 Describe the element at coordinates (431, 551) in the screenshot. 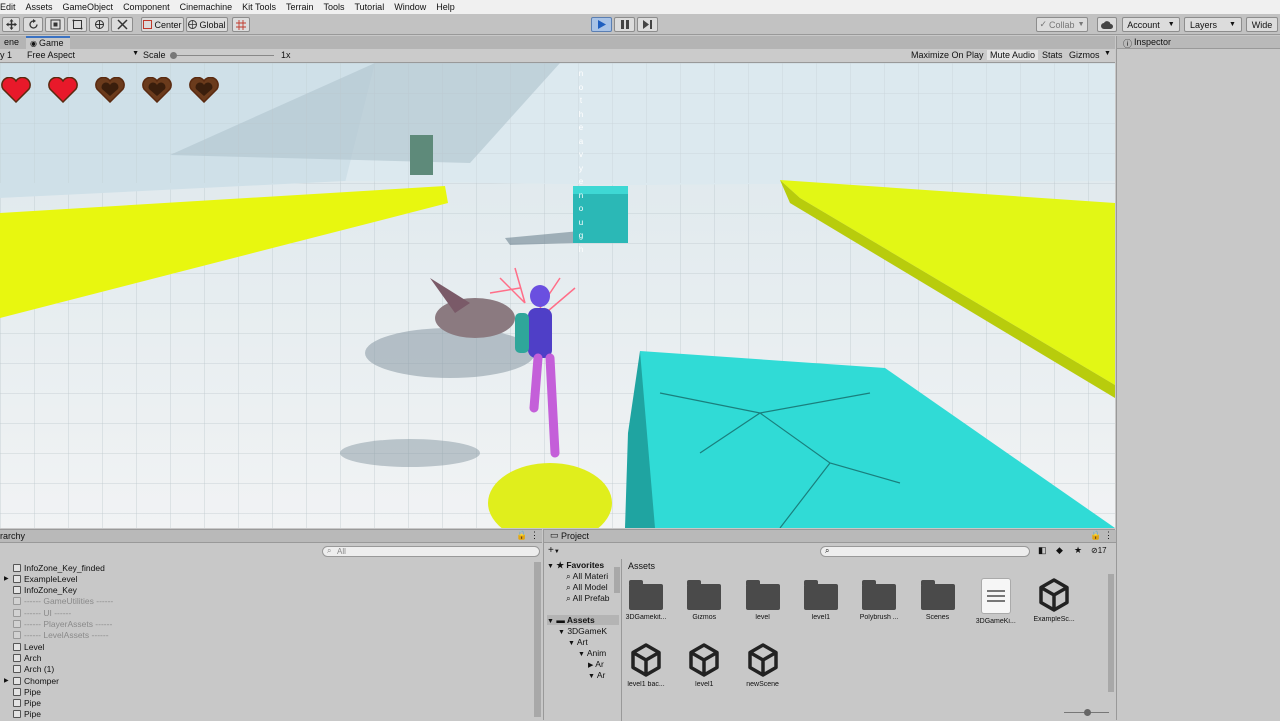

I see `hierarchy-search-input: ⌕ All` at that location.